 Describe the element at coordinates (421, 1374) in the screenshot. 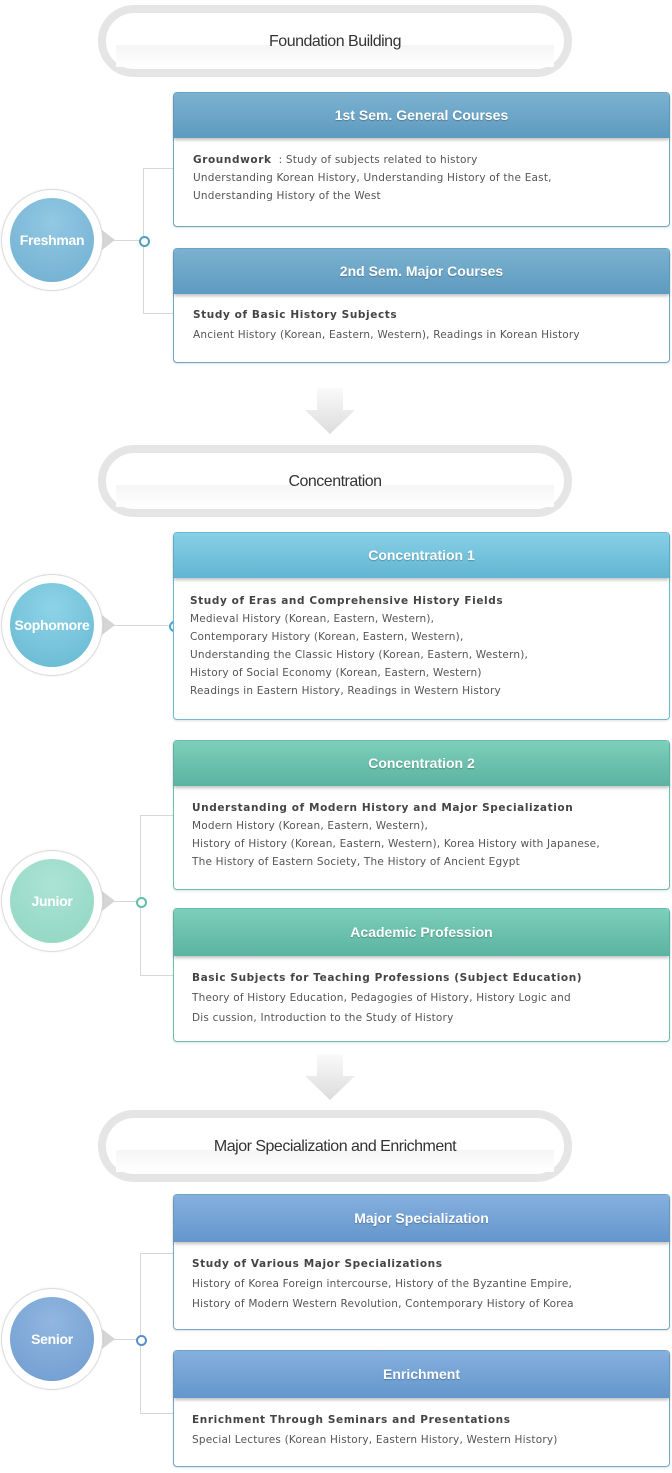

I see `card-header: Enrichment` at that location.